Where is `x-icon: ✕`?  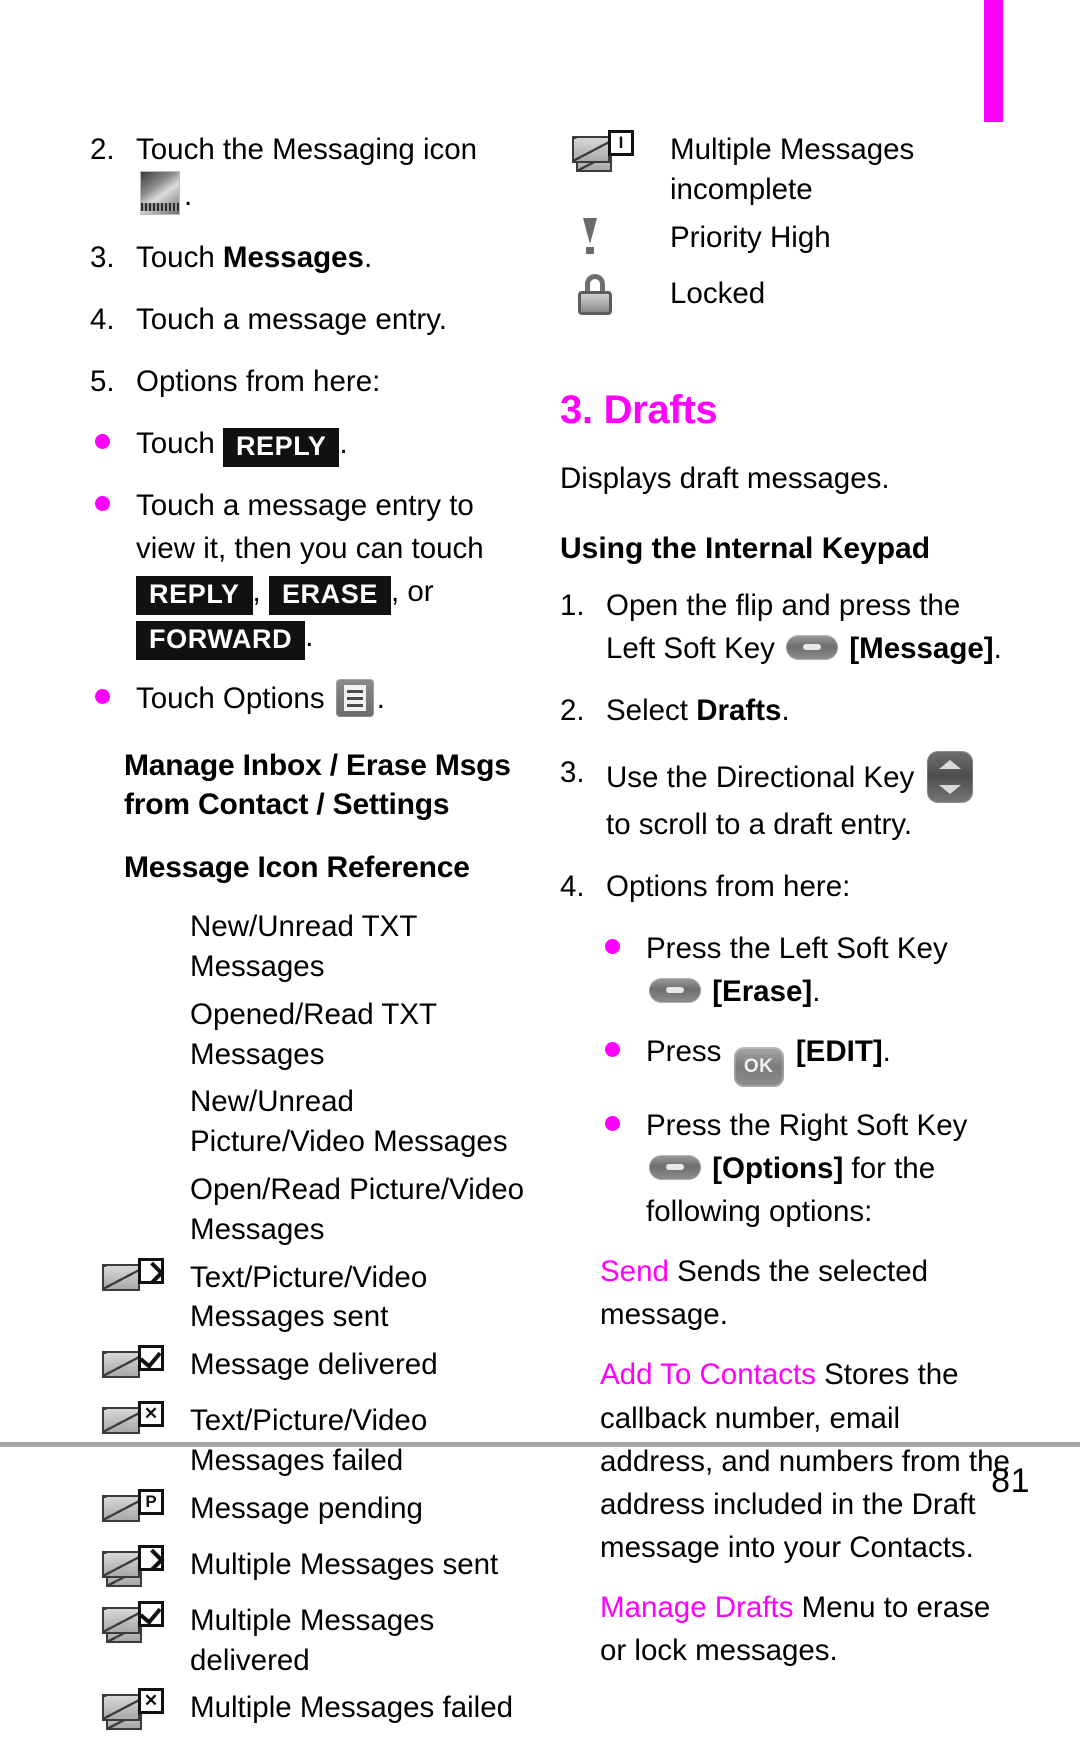
x-icon: ✕ is located at coordinates (151, 1414).